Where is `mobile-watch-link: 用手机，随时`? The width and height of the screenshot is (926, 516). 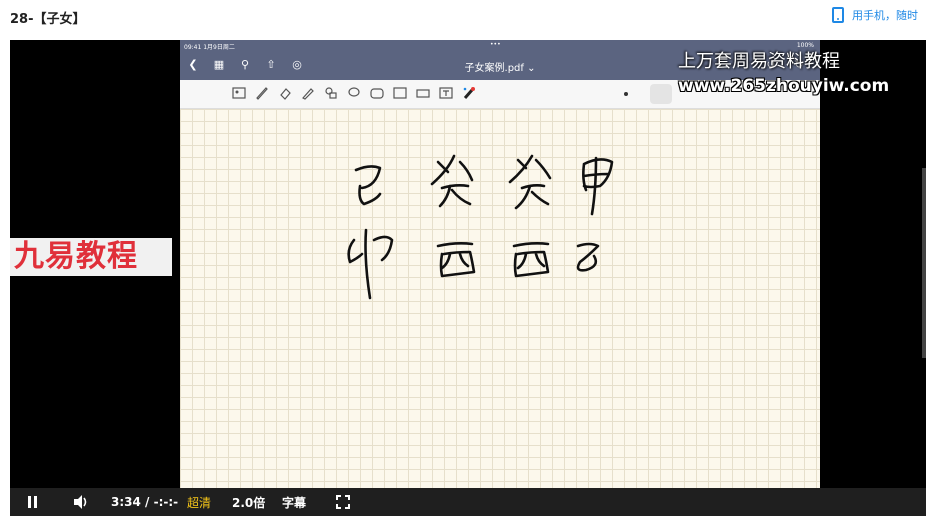 mobile-watch-link: 用手机，随时 is located at coordinates (875, 15).